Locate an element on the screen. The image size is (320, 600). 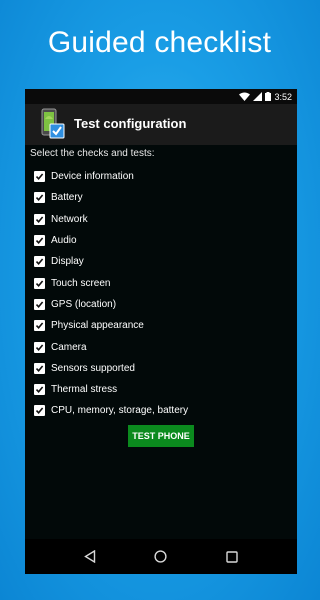
navigation-bar is located at coordinates (161, 556).